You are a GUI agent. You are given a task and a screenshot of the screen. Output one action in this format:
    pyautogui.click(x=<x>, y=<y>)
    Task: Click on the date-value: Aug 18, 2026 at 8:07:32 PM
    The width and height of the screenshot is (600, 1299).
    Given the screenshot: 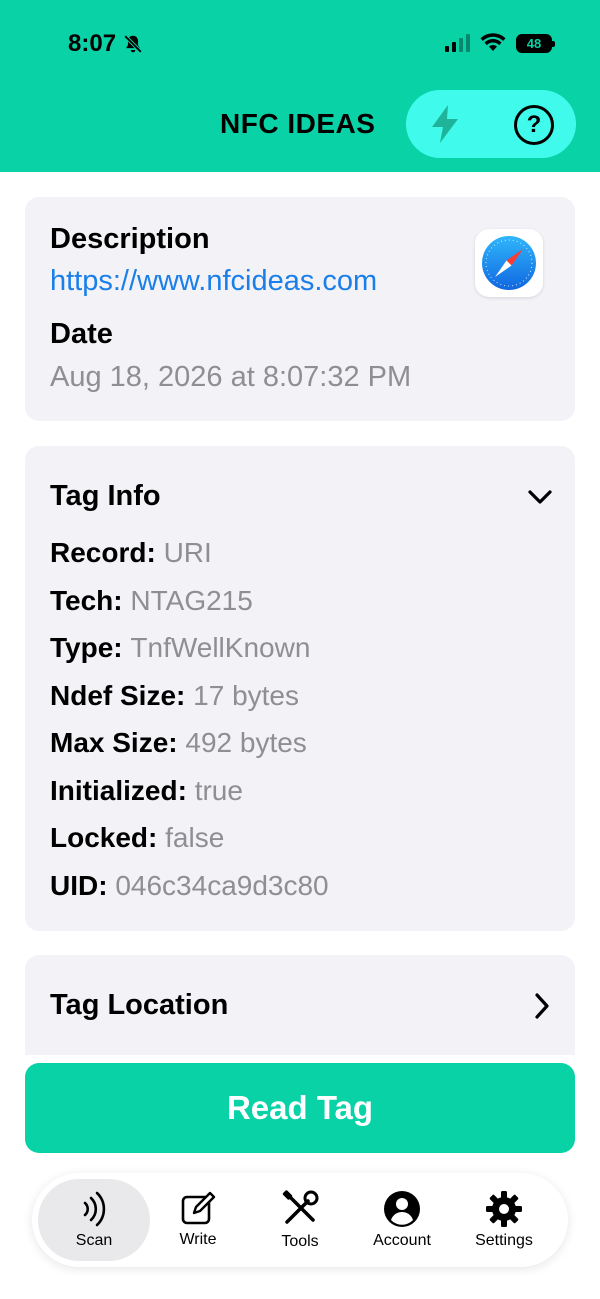 What is the action you would take?
    pyautogui.click(x=231, y=377)
    